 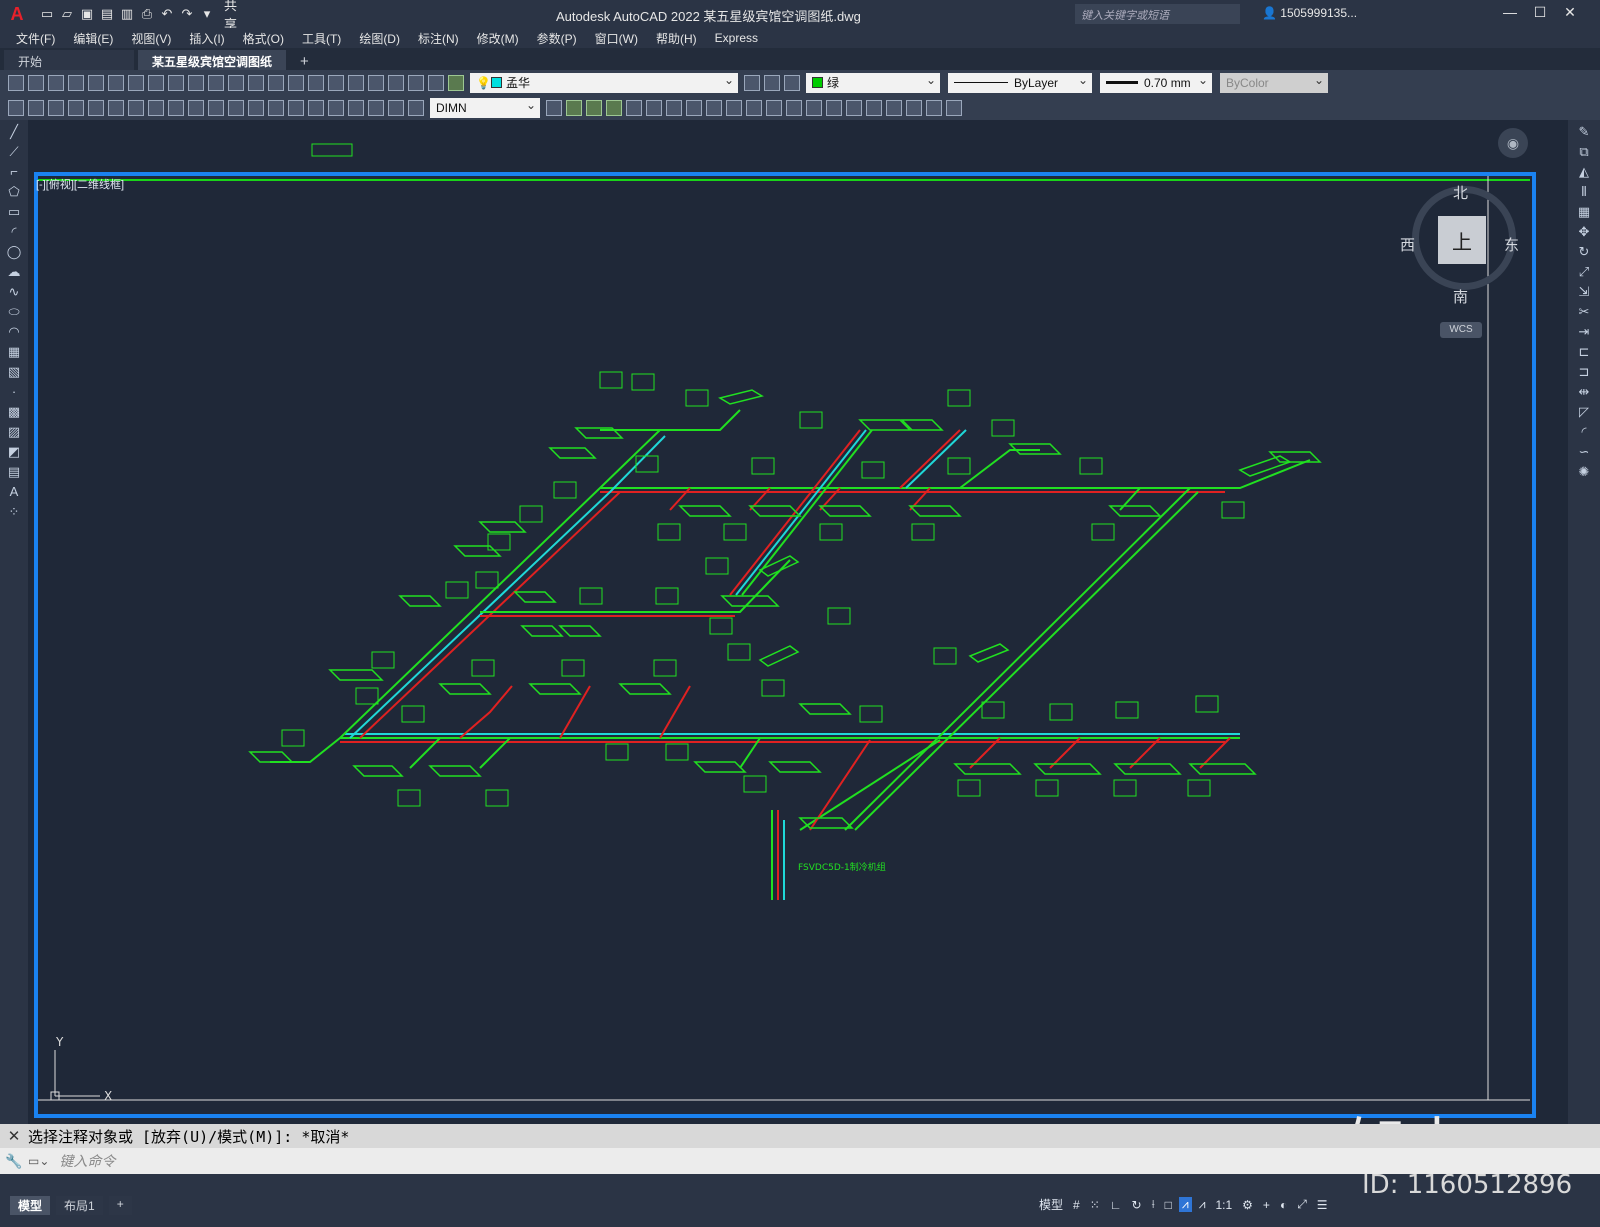 What do you see at coordinates (1511, 244) in the screenshot?
I see `compass-east: 东` at bounding box center [1511, 244].